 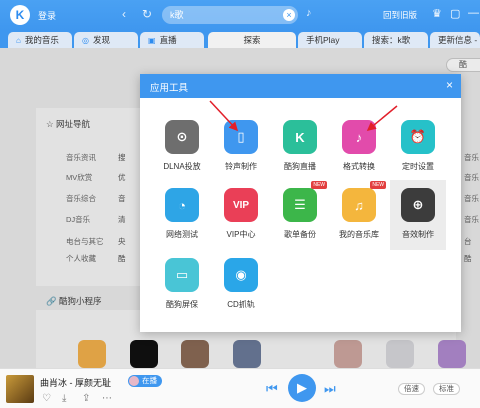 What do you see at coordinates (145, 381) in the screenshot?
I see `live-badge: 在播` at bounding box center [145, 381].